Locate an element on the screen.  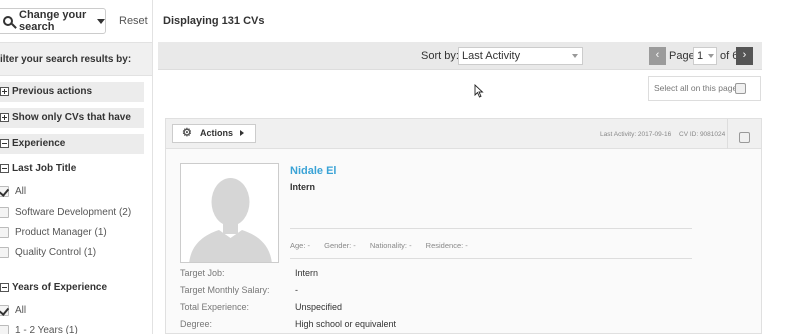
section-label: Experience is located at coordinates (39, 143).